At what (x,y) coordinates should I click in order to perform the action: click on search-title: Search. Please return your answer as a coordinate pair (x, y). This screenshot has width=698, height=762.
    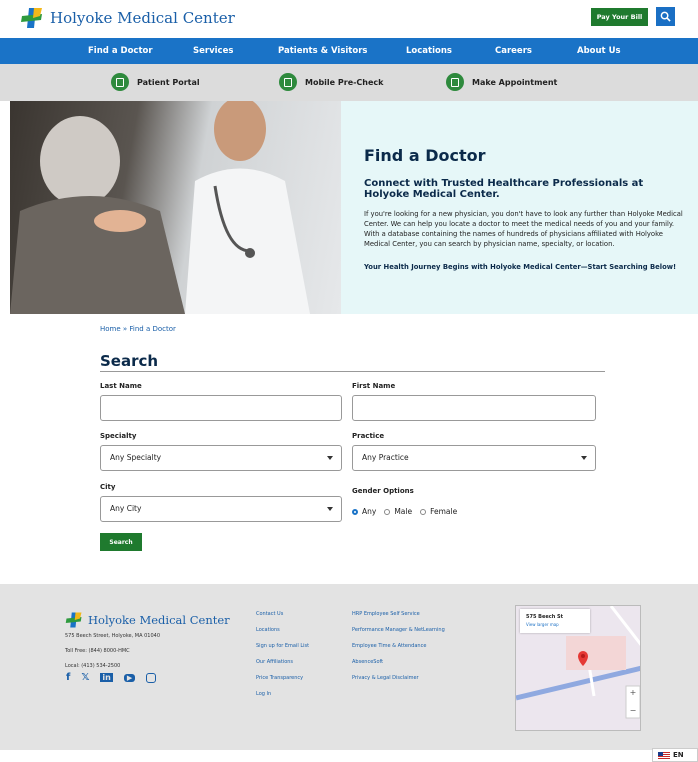
    Looking at the image, I should click on (129, 361).